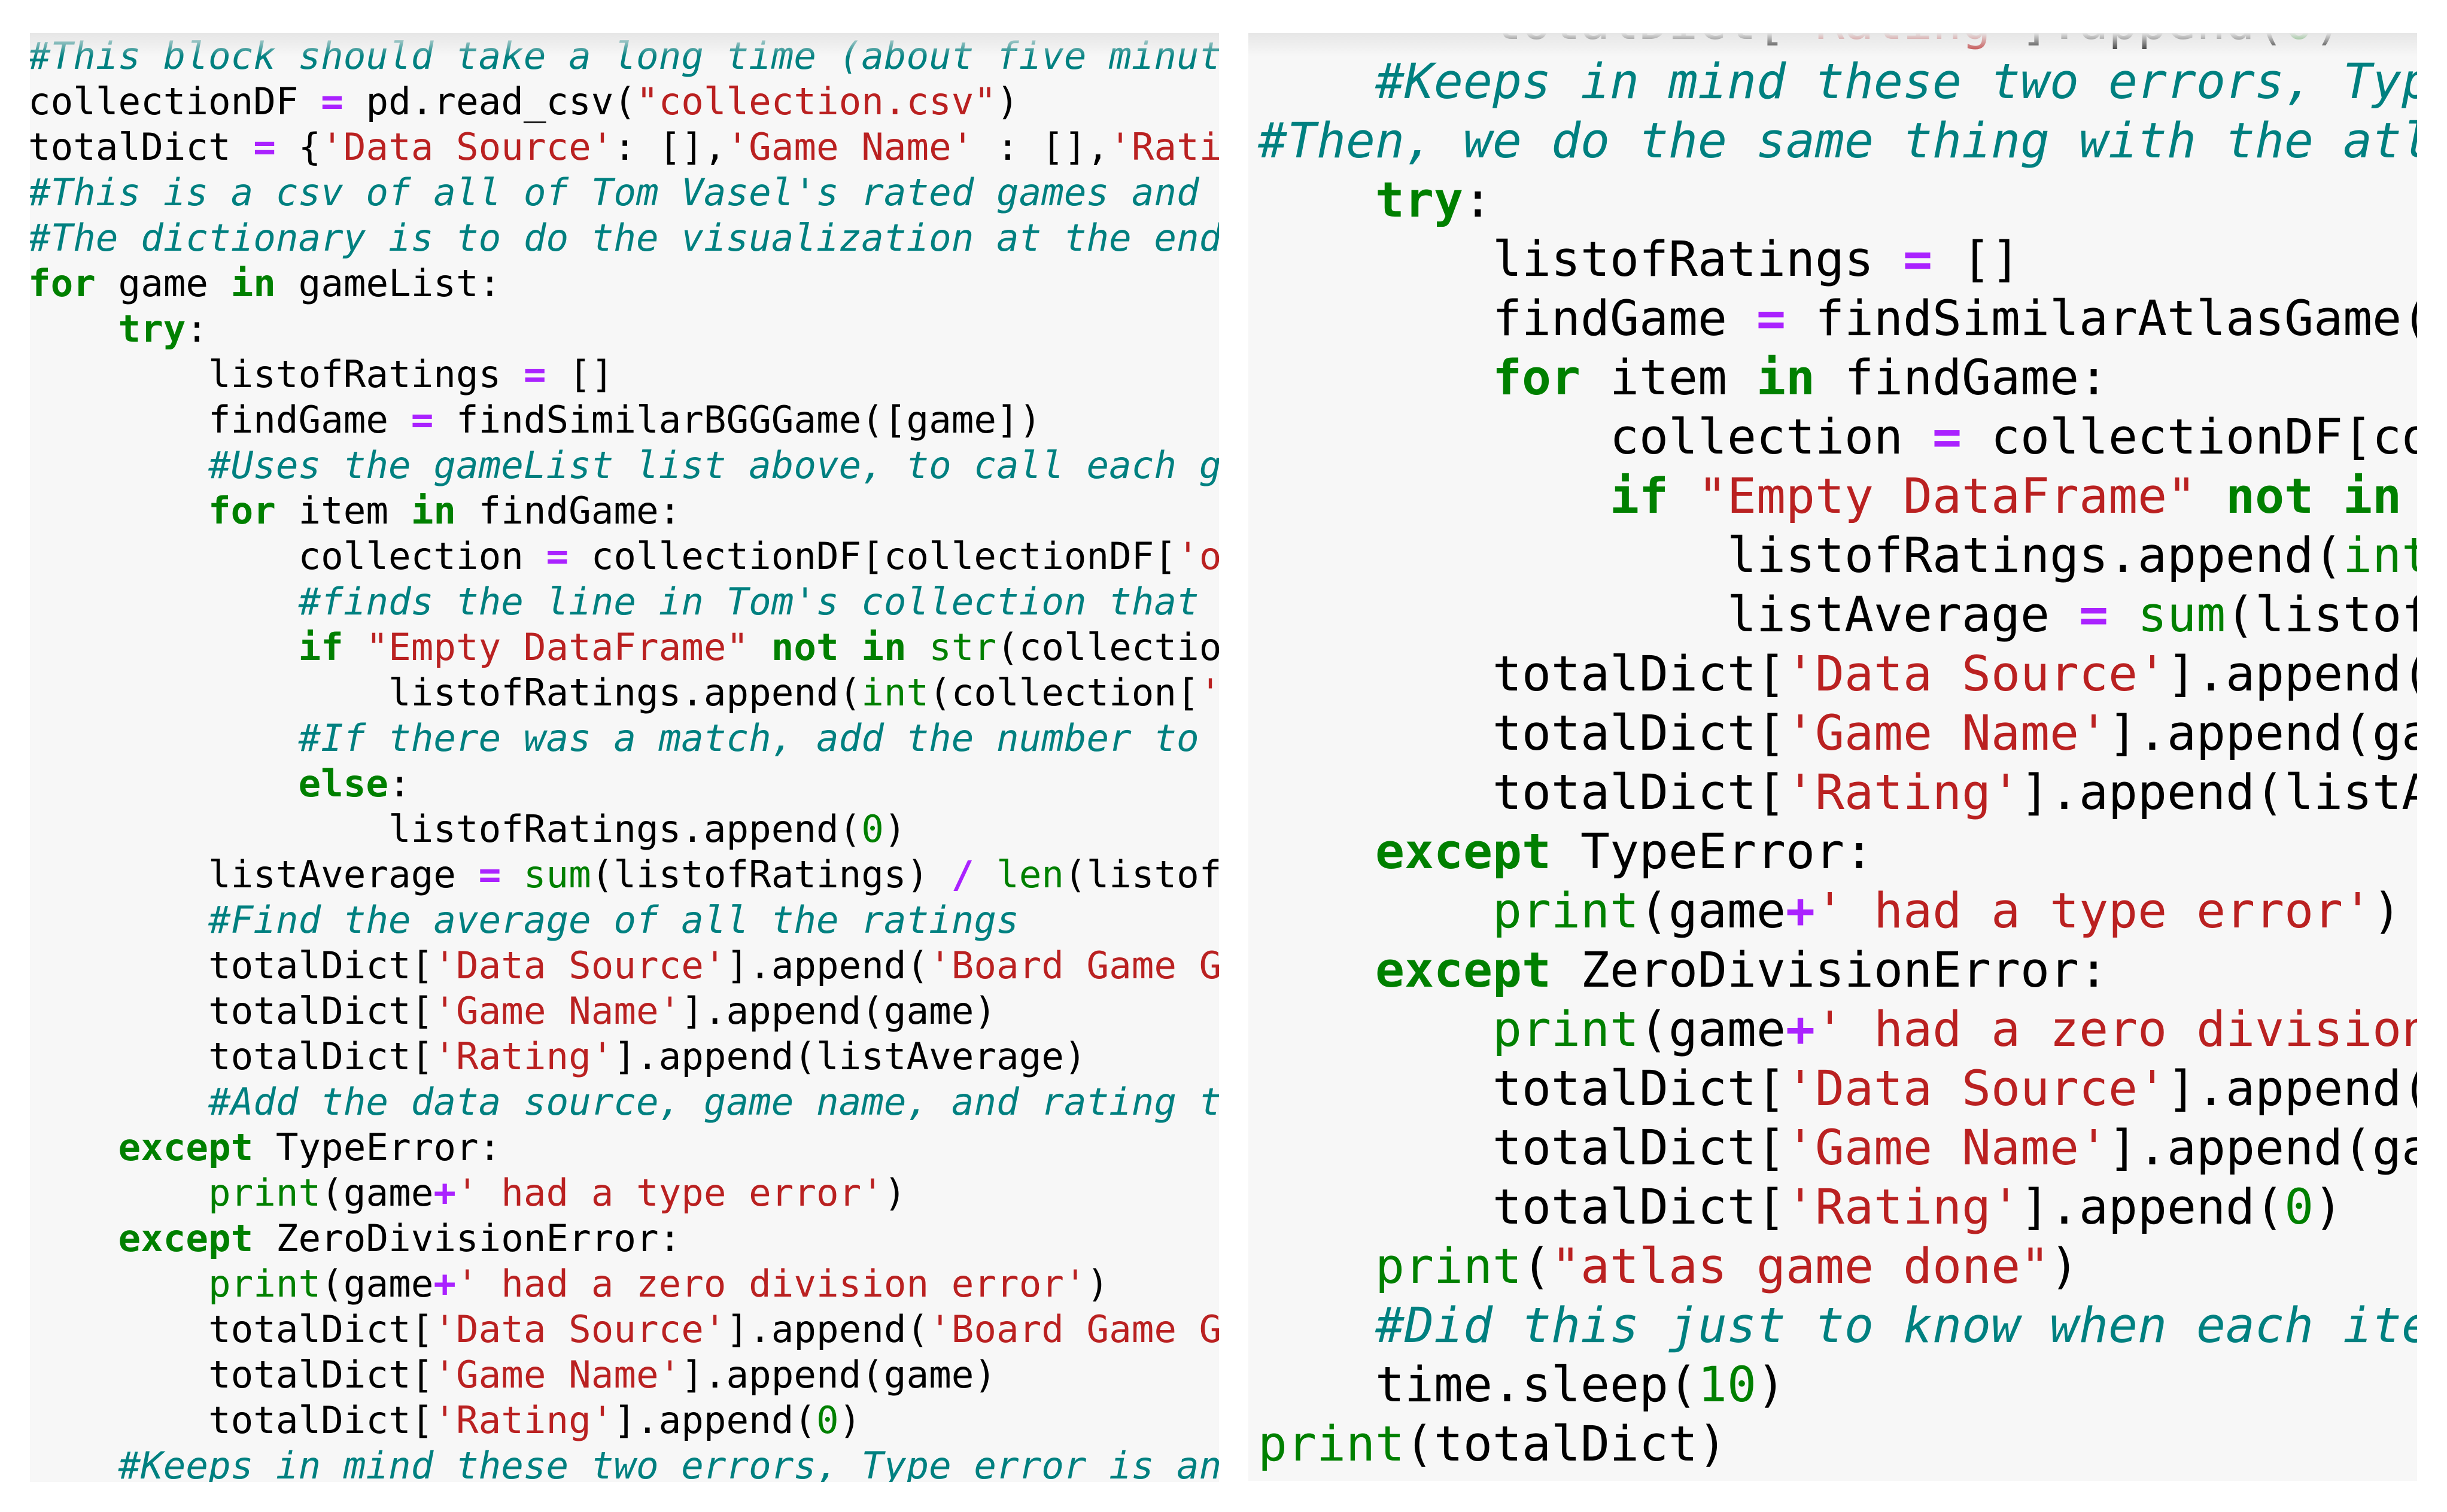  What do you see at coordinates (1903, 1207) in the screenshot?
I see `code-string: 'Rating'` at bounding box center [1903, 1207].